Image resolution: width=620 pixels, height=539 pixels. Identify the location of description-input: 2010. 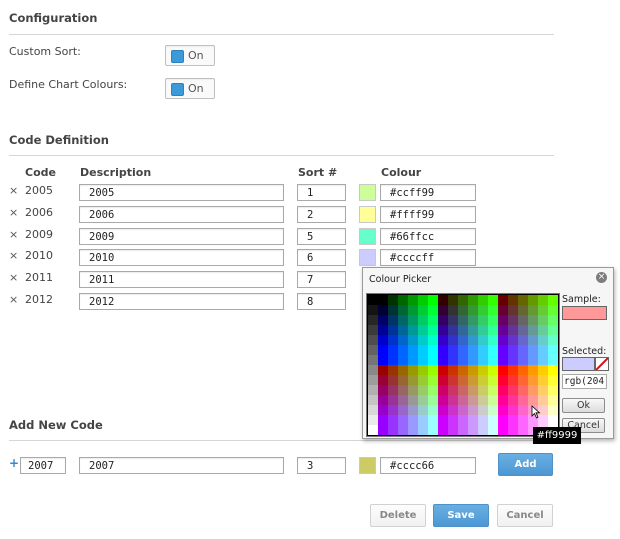
(181, 257).